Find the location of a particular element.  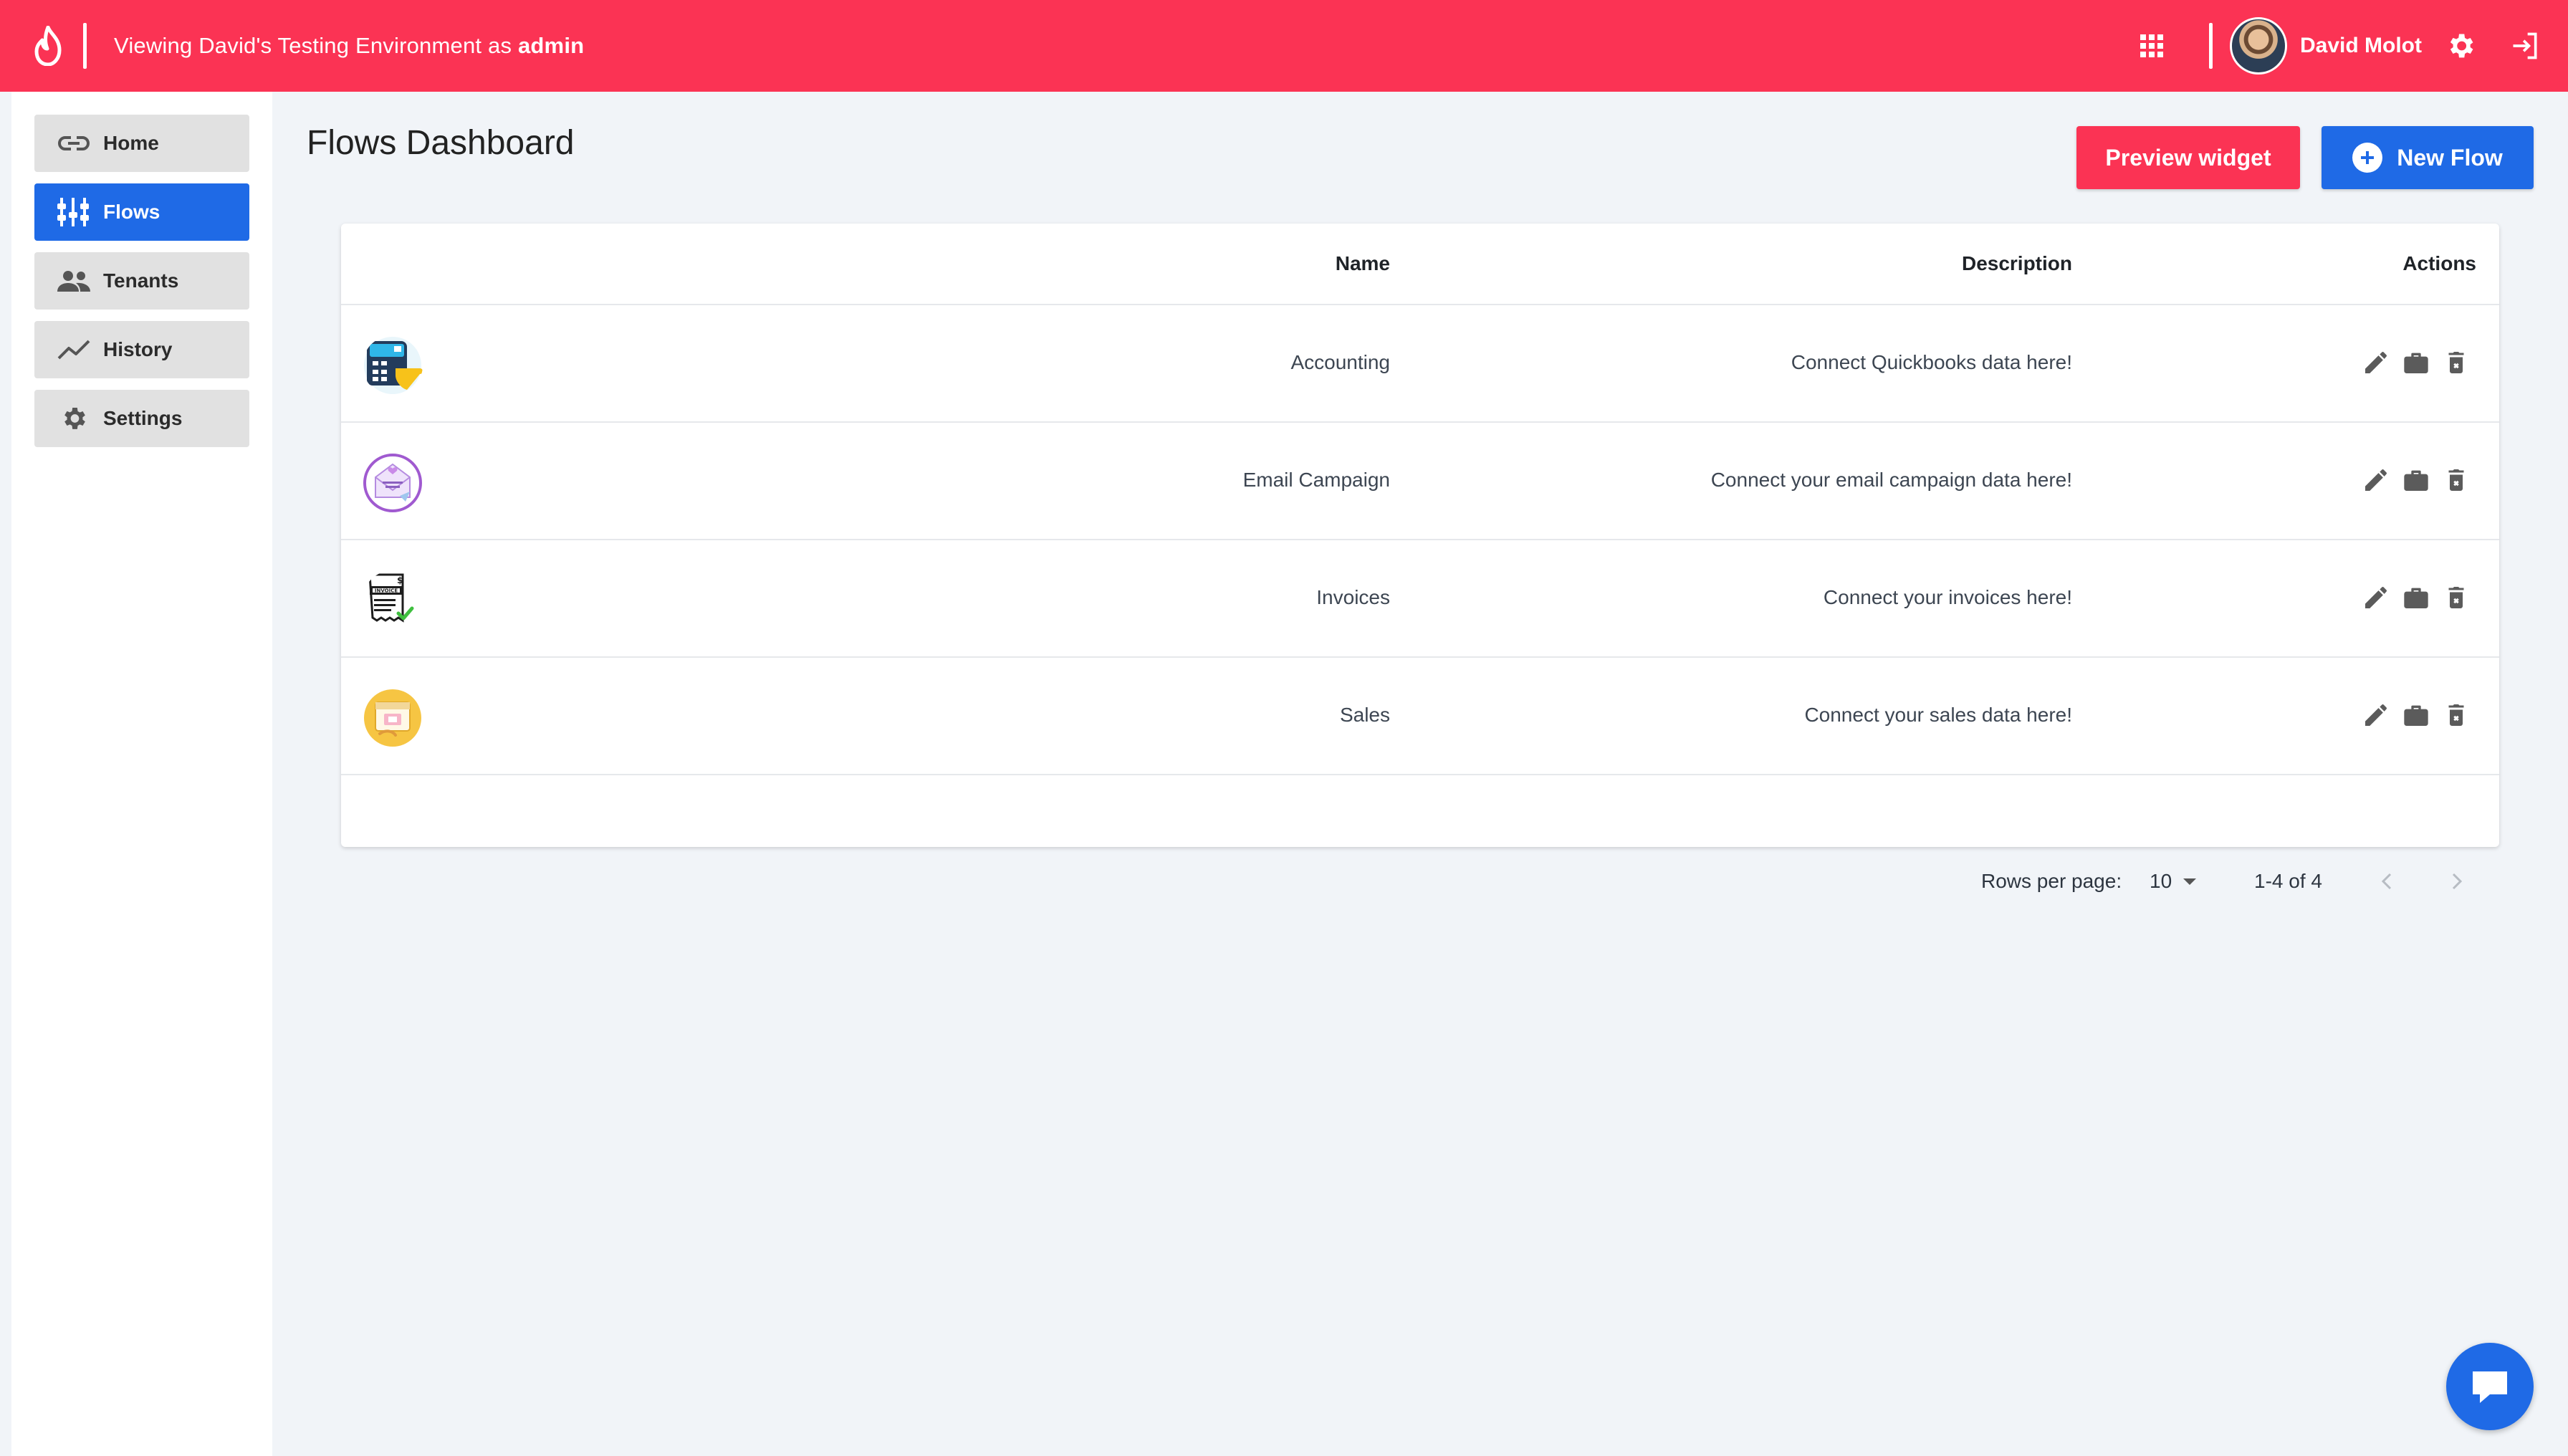

flame-logo-icon is located at coordinates (48, 46).